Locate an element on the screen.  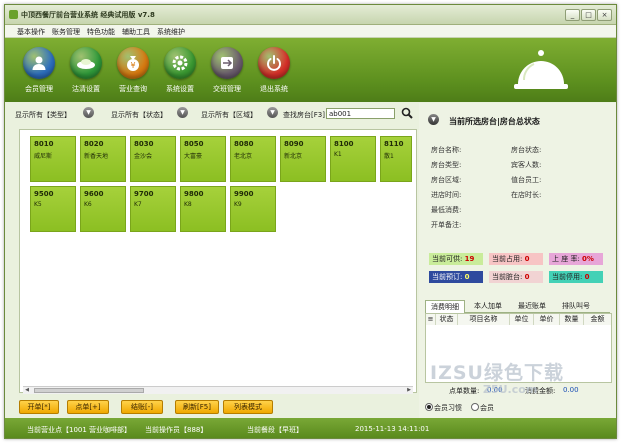
room-number: 8050 is located at coordinates (194, 144).